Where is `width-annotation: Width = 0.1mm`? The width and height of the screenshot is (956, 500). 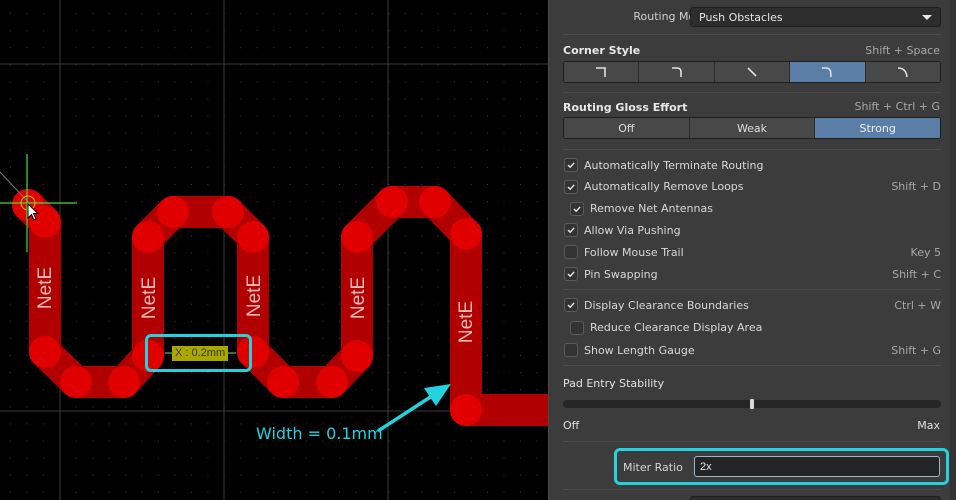
width-annotation: Width = 0.1mm is located at coordinates (319, 433).